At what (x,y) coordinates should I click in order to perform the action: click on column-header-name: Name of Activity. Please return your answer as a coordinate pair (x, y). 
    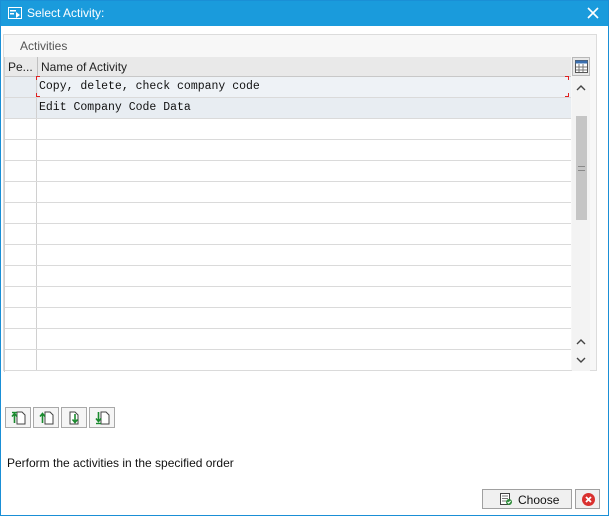
    Looking at the image, I should click on (288, 67).